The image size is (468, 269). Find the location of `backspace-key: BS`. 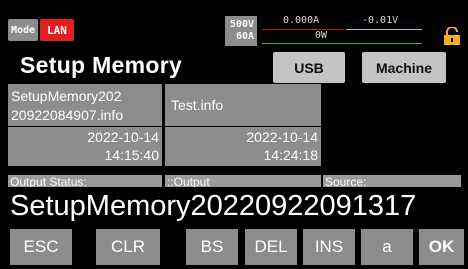

backspace-key: BS is located at coordinates (212, 247).